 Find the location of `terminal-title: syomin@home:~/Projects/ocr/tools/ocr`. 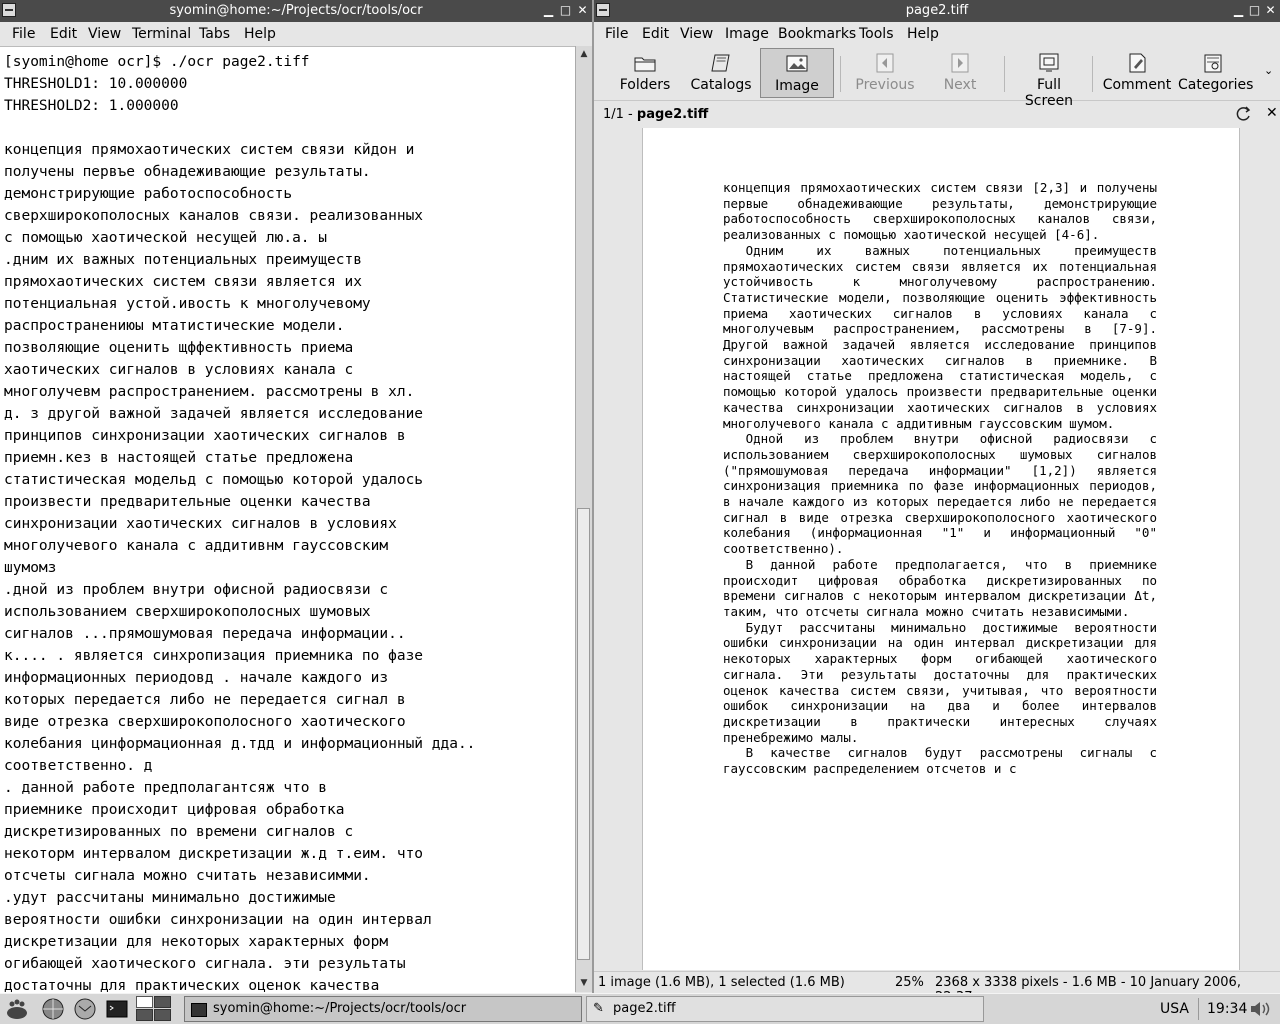

terminal-title: syomin@home:~/Projects/ocr/tools/ocr is located at coordinates (296, 10).